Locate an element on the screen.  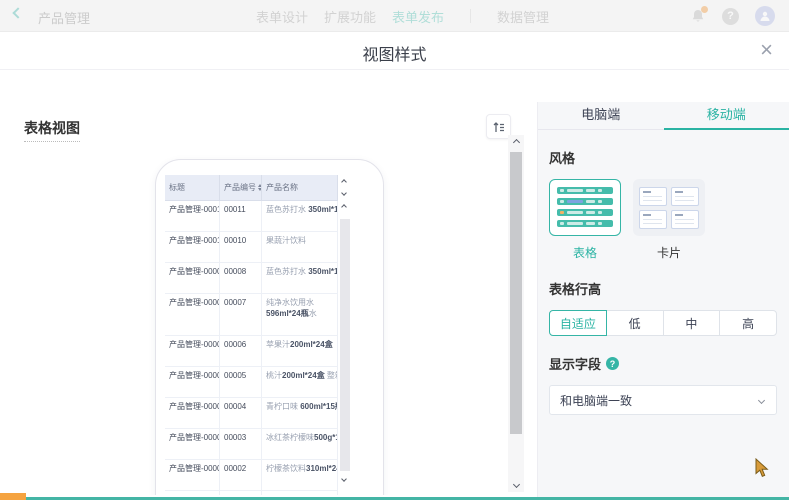
scroll-up-button is located at coordinates (516, 142).